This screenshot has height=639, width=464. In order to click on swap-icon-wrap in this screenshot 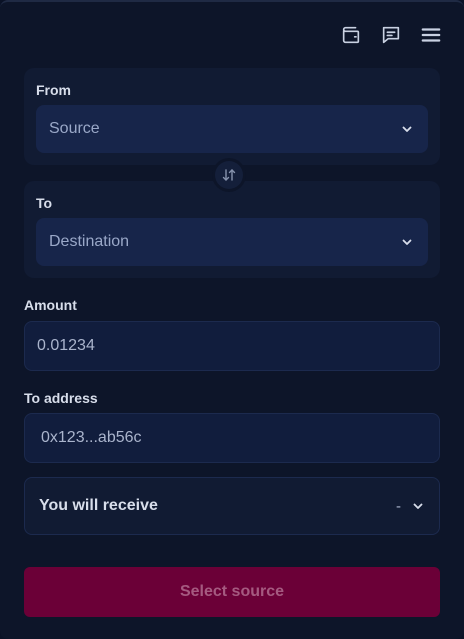, I will do `click(229, 175)`.